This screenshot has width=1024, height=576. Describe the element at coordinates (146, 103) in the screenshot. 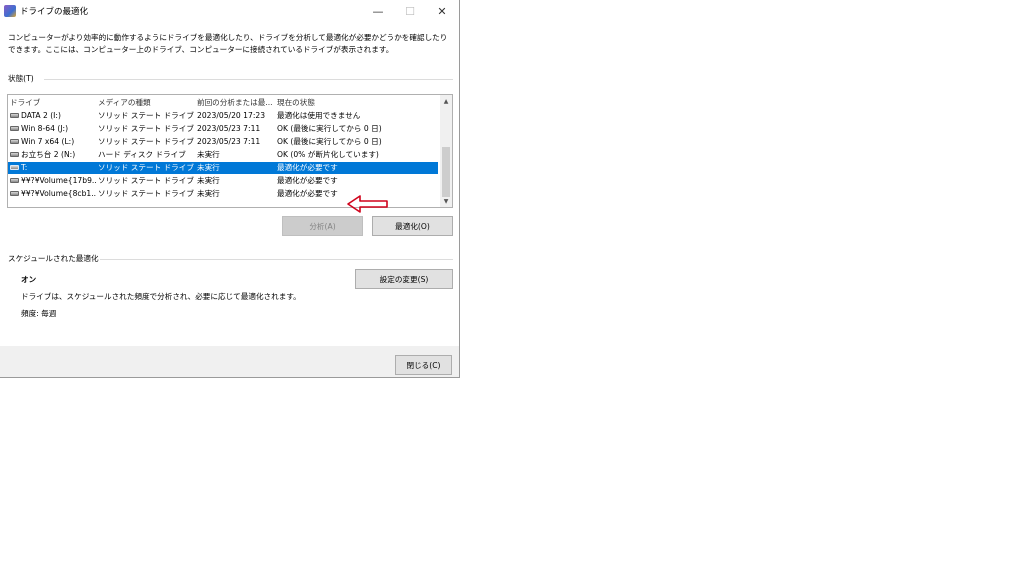

I see `column-header-media: メディアの種類` at that location.